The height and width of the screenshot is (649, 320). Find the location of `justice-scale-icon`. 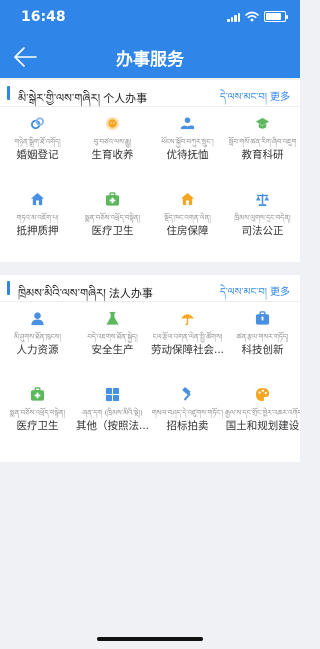

justice-scale-icon is located at coordinates (262, 200).